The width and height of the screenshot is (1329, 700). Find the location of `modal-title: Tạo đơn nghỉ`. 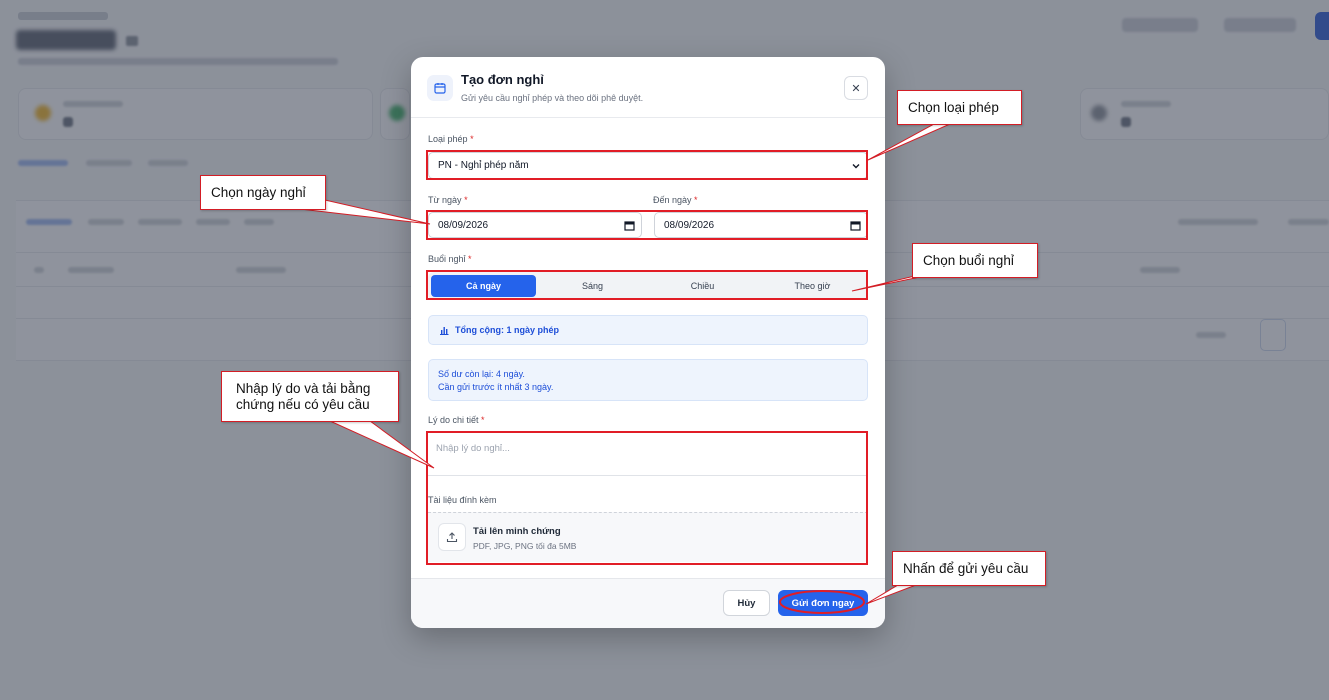

modal-title: Tạo đơn nghỉ is located at coordinates (502, 79).